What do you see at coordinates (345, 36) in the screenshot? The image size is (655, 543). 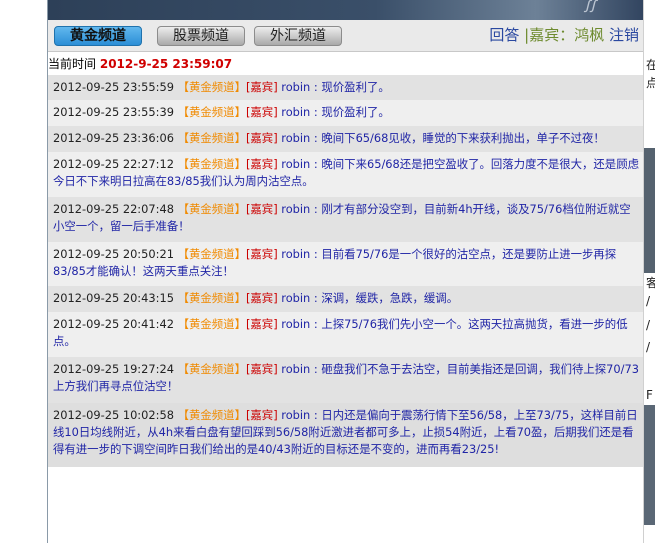 I see `channel-nav-bar: 黄金频道 股票频道 外汇频道 回答 |嘉宾：鸿枫 注销` at bounding box center [345, 36].